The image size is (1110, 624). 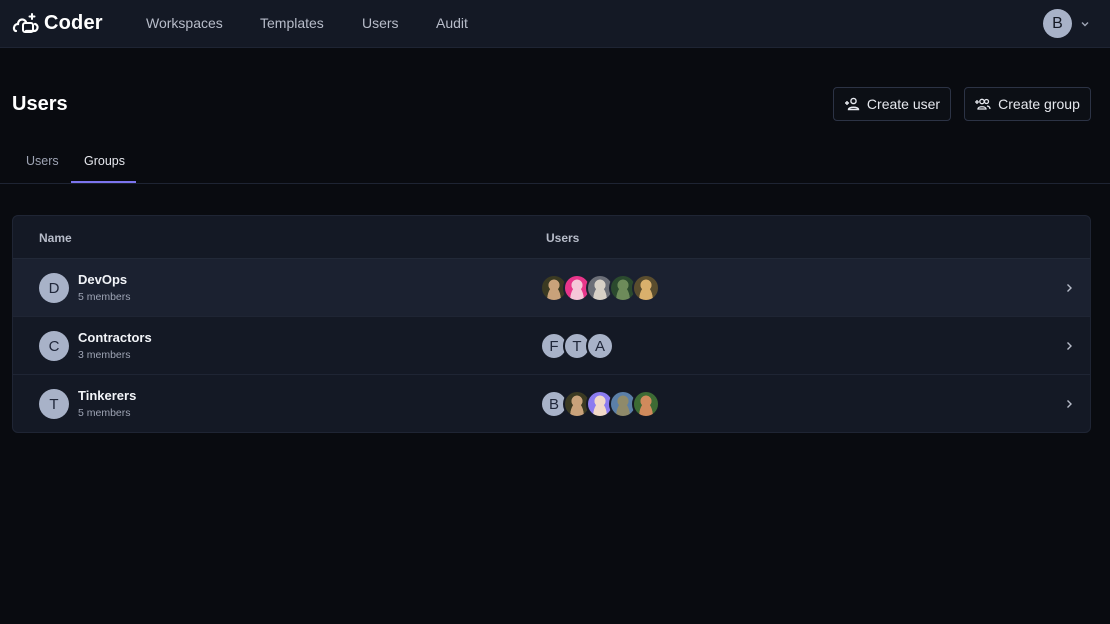 I want to click on chevron-down-icon, so click(x=1085, y=23).